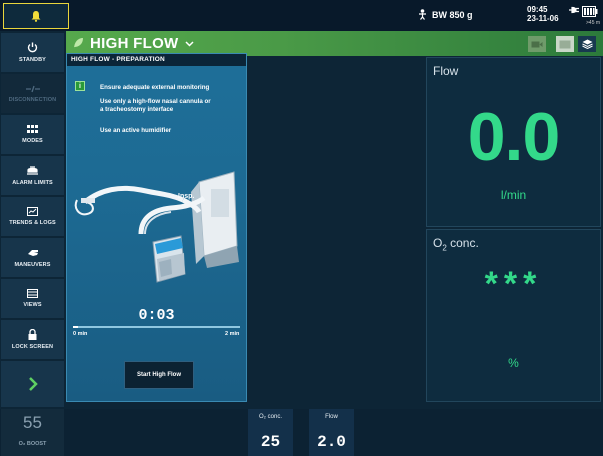  I want to click on mode-title-text: HIGH FLOW, so click(134, 43).